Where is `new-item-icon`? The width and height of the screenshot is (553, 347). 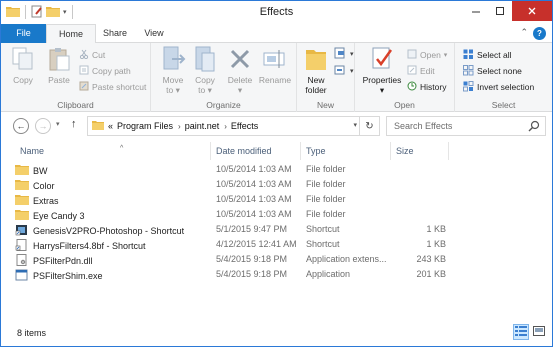
new-item-icon is located at coordinates (340, 54).